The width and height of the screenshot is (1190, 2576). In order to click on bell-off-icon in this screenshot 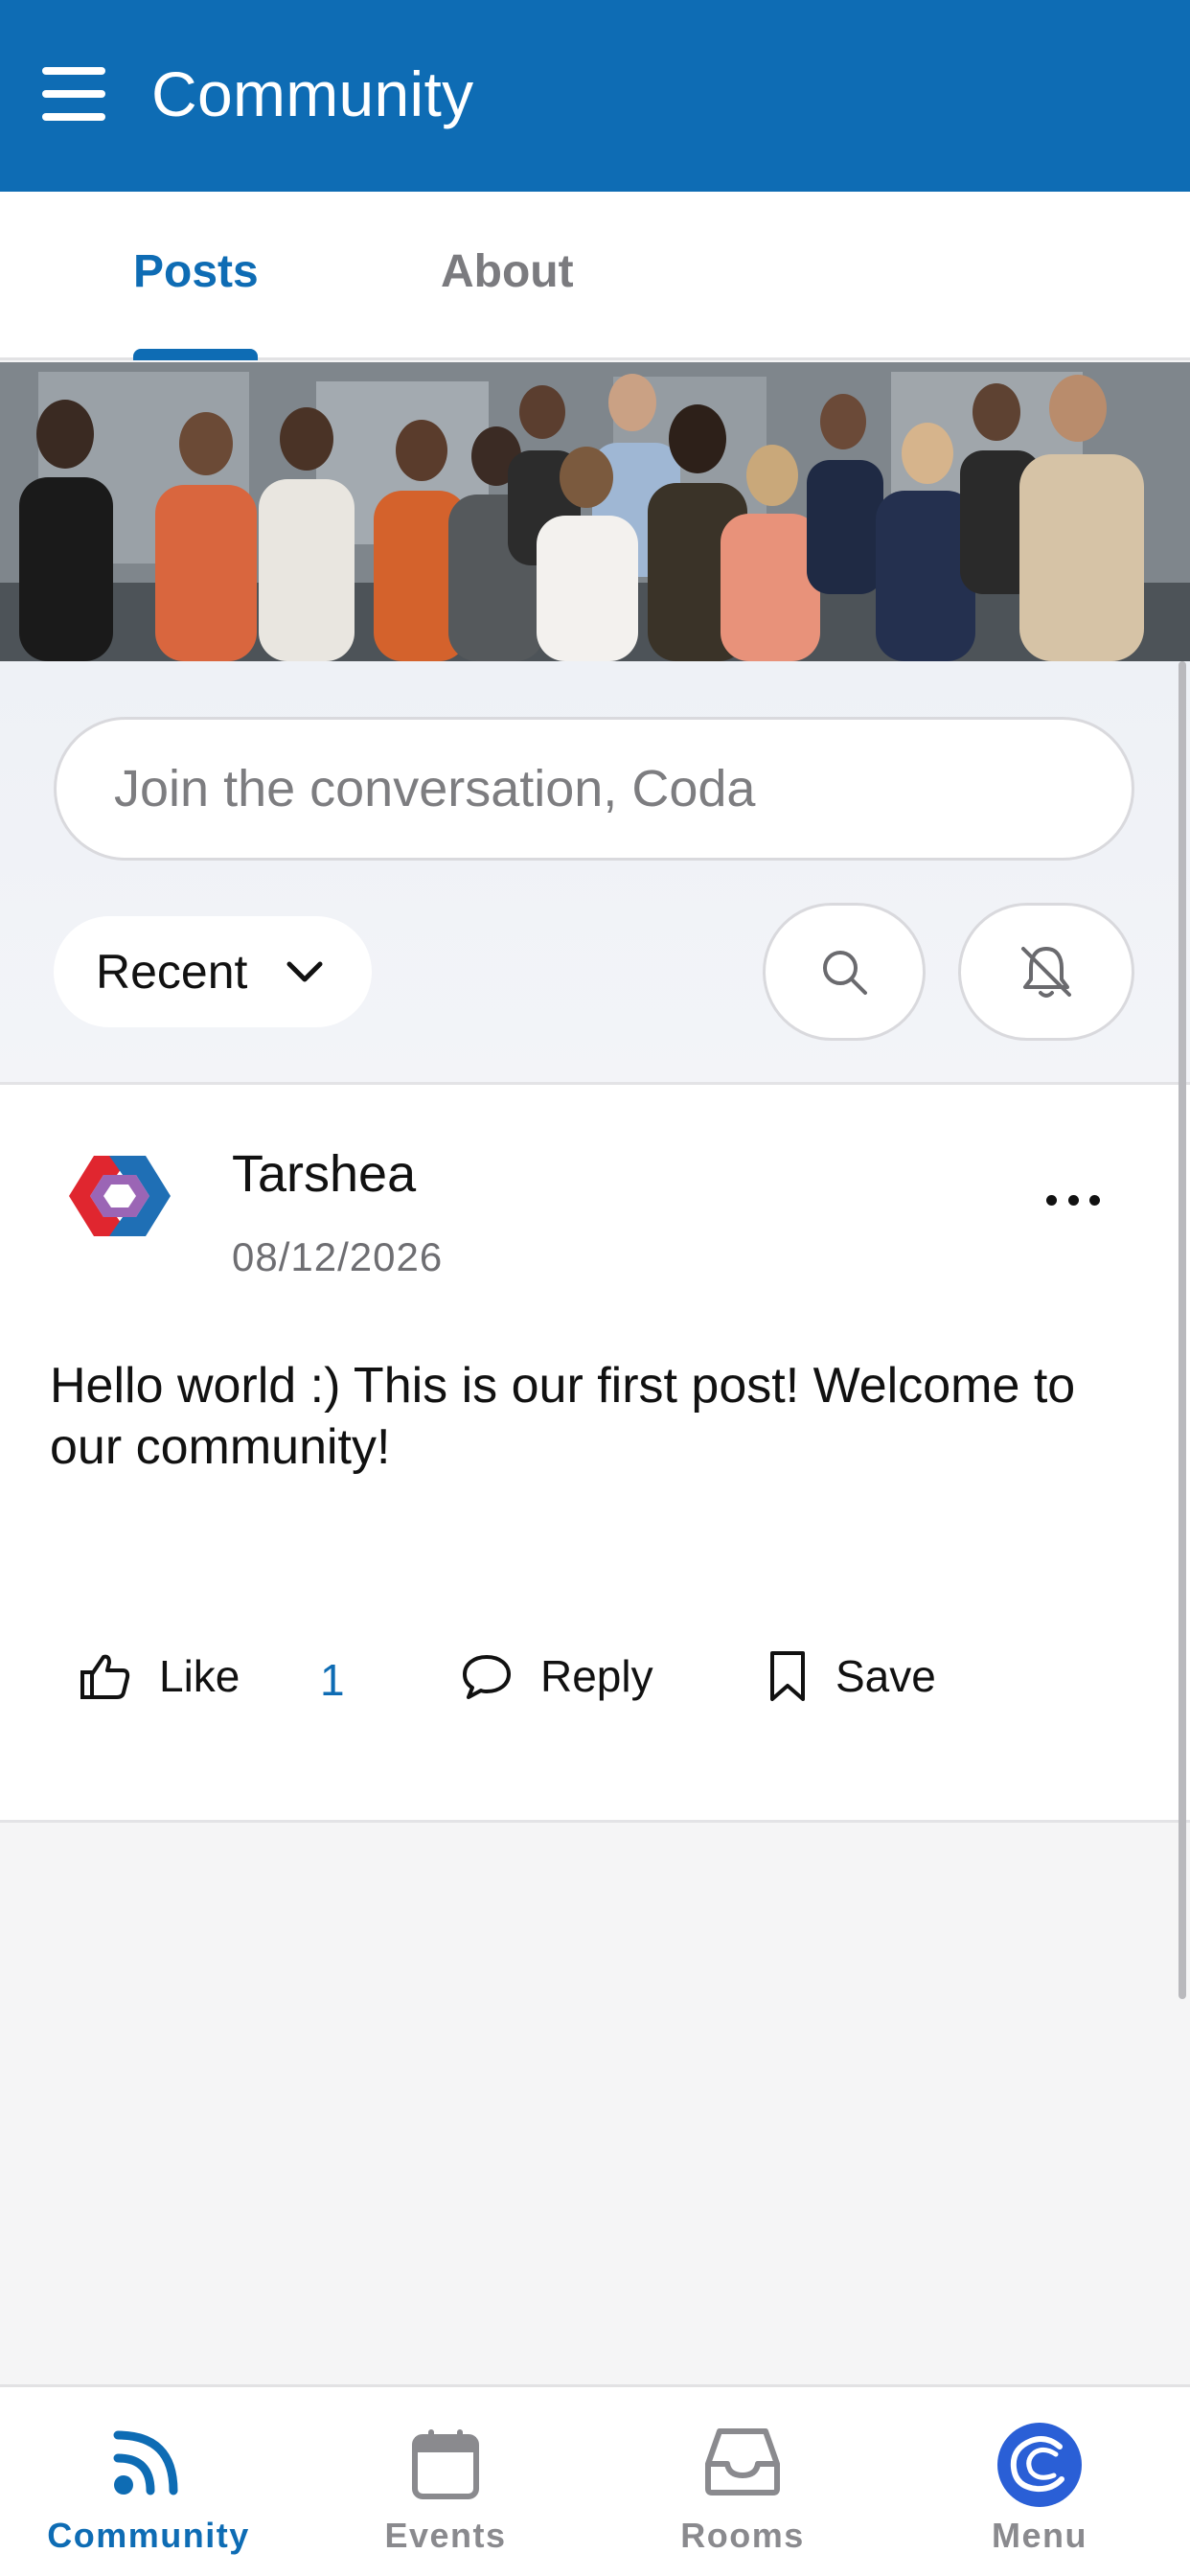, I will do `click(1046, 972)`.